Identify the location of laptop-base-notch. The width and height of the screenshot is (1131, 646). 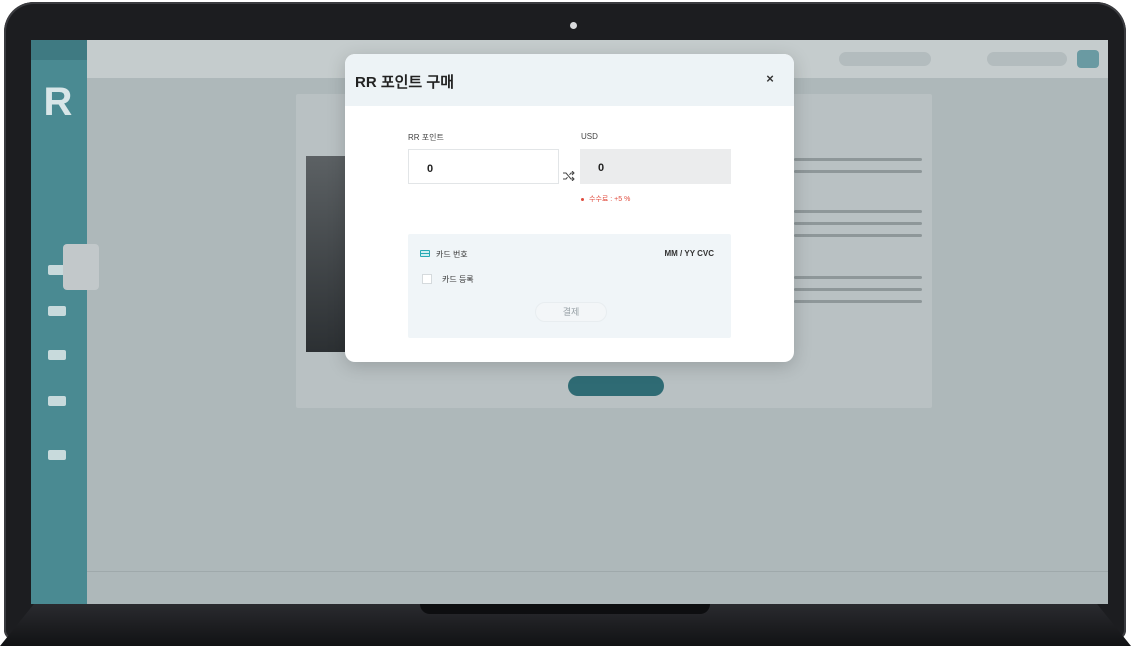
(565, 609).